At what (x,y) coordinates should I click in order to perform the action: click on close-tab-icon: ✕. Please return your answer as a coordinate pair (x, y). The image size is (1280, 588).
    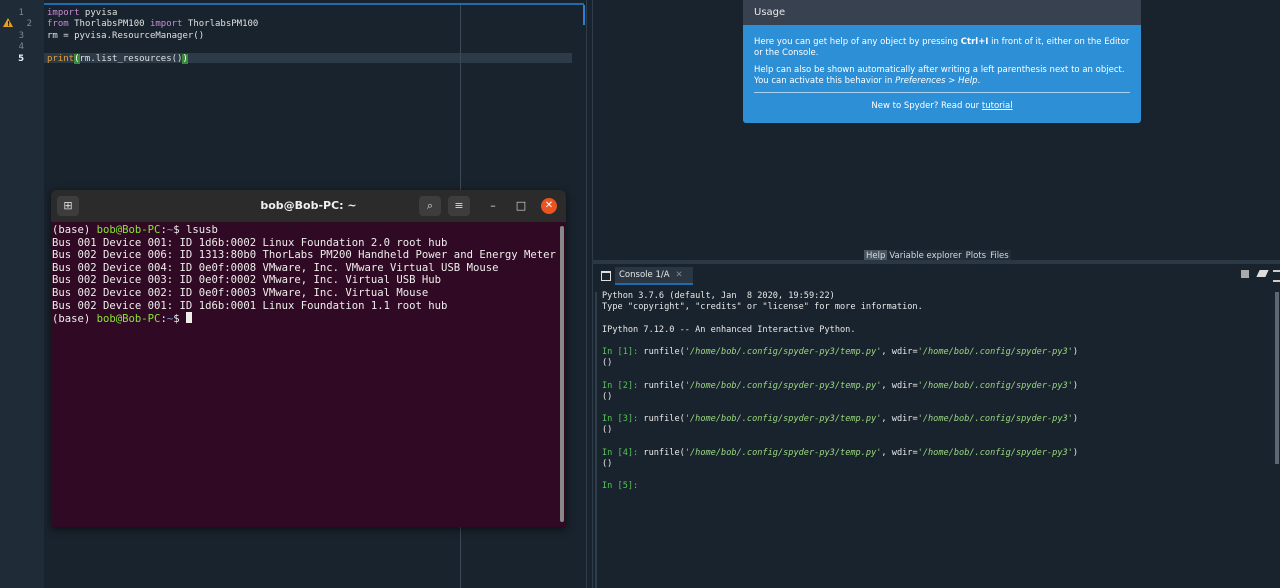
    Looking at the image, I should click on (679, 275).